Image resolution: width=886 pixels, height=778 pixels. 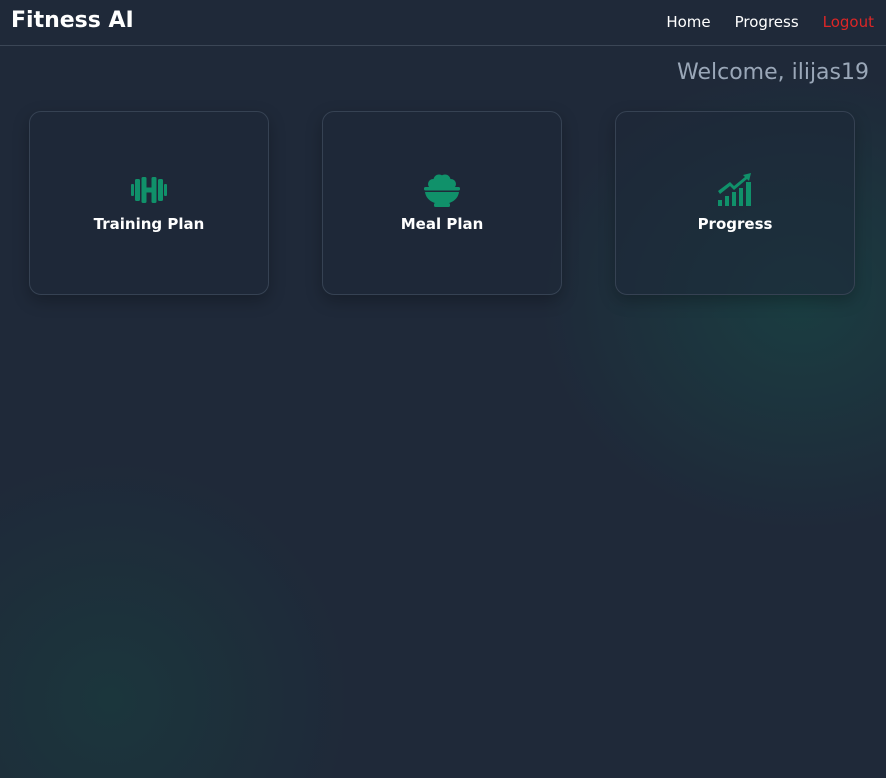 What do you see at coordinates (848, 22) in the screenshot?
I see `nav-logout-link: Logout` at bounding box center [848, 22].